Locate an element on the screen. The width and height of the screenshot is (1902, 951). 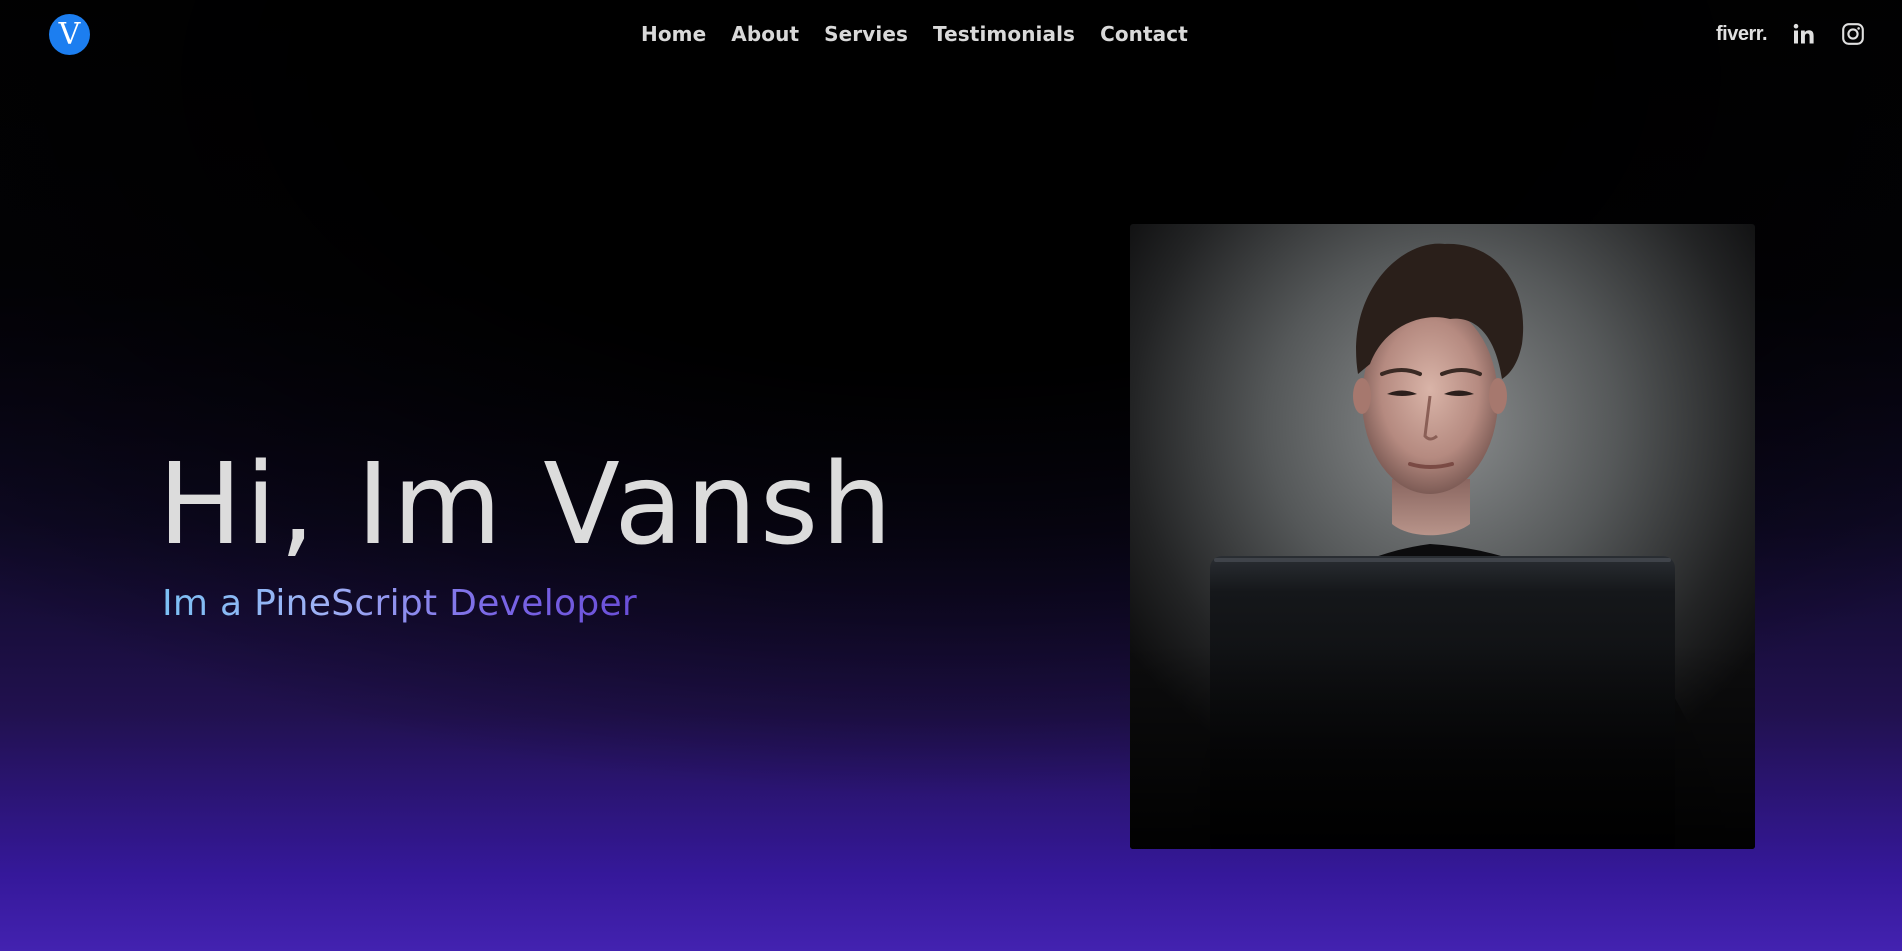
main-menu: Home About Servies Testimonials Contact is located at coordinates (914, 34).